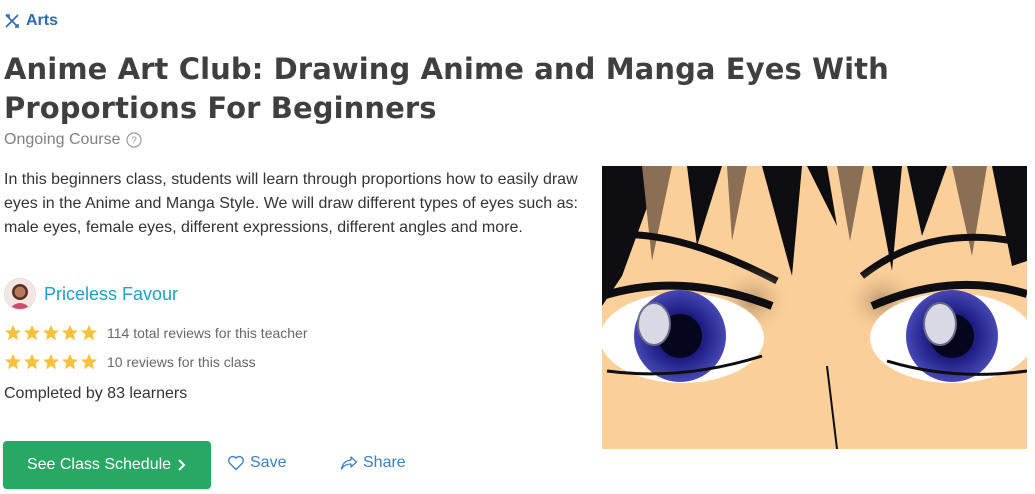  What do you see at coordinates (182, 465) in the screenshot?
I see `chevron-right-icon` at bounding box center [182, 465].